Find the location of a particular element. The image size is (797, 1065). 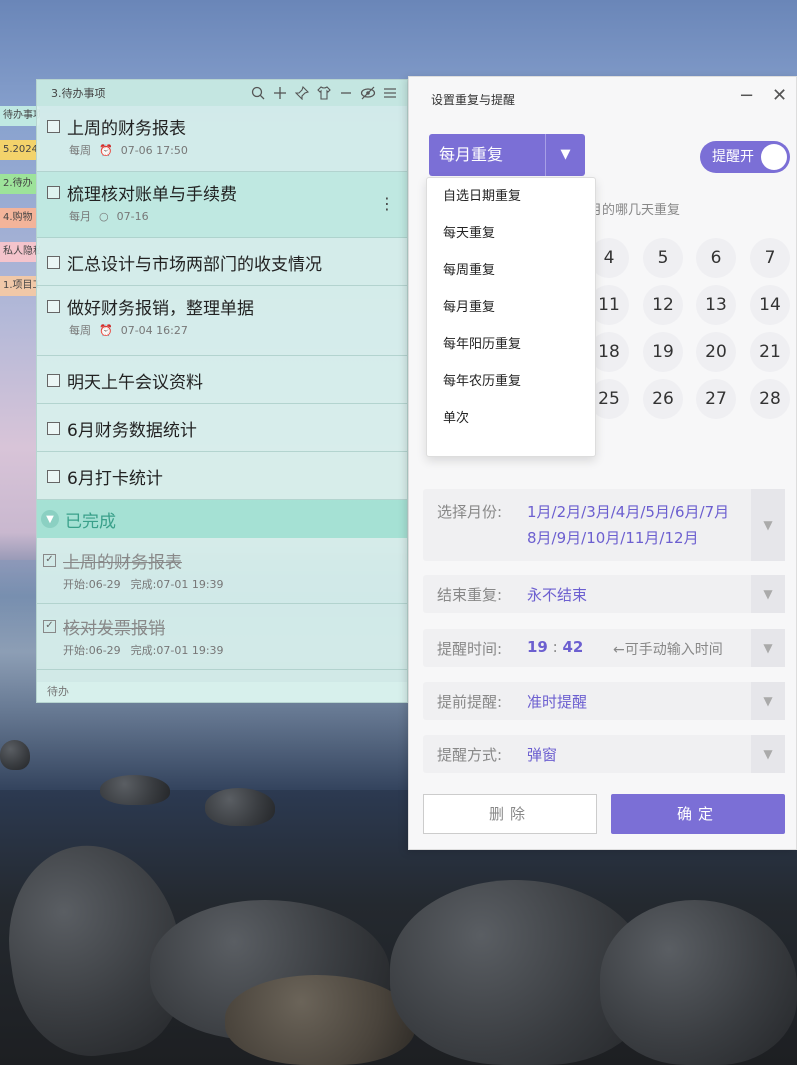

shirt-icon is located at coordinates (324, 93).